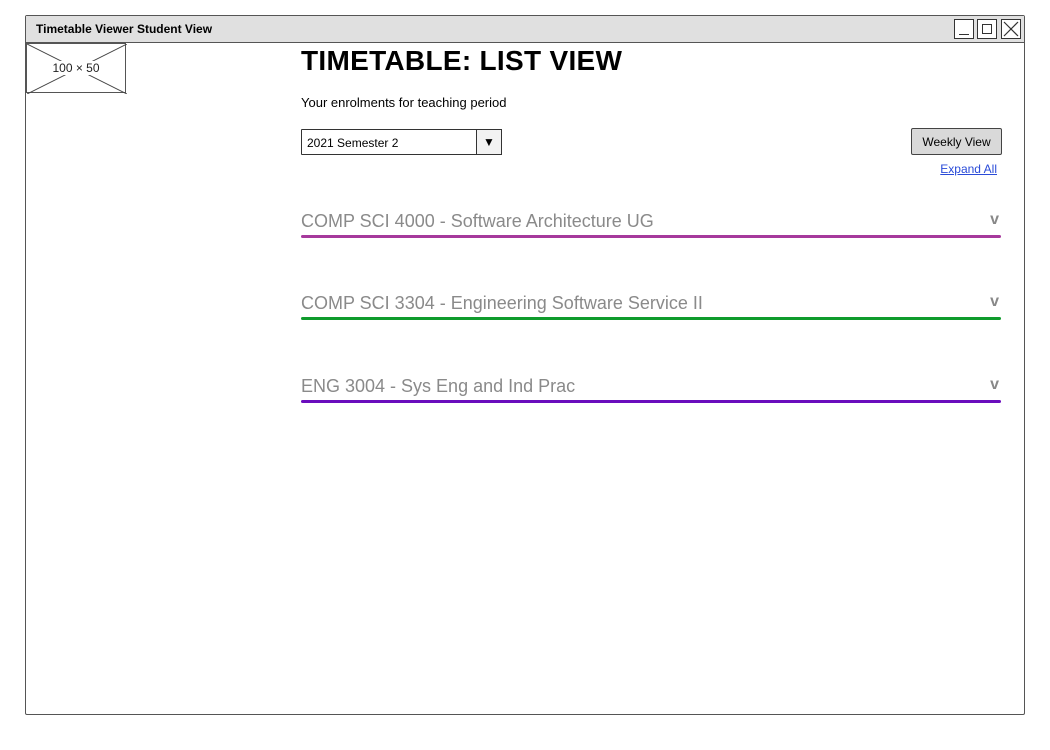 The image size is (1050, 750). I want to click on teaching-period-select: 2021 Semester 2 ▼, so click(401, 142).